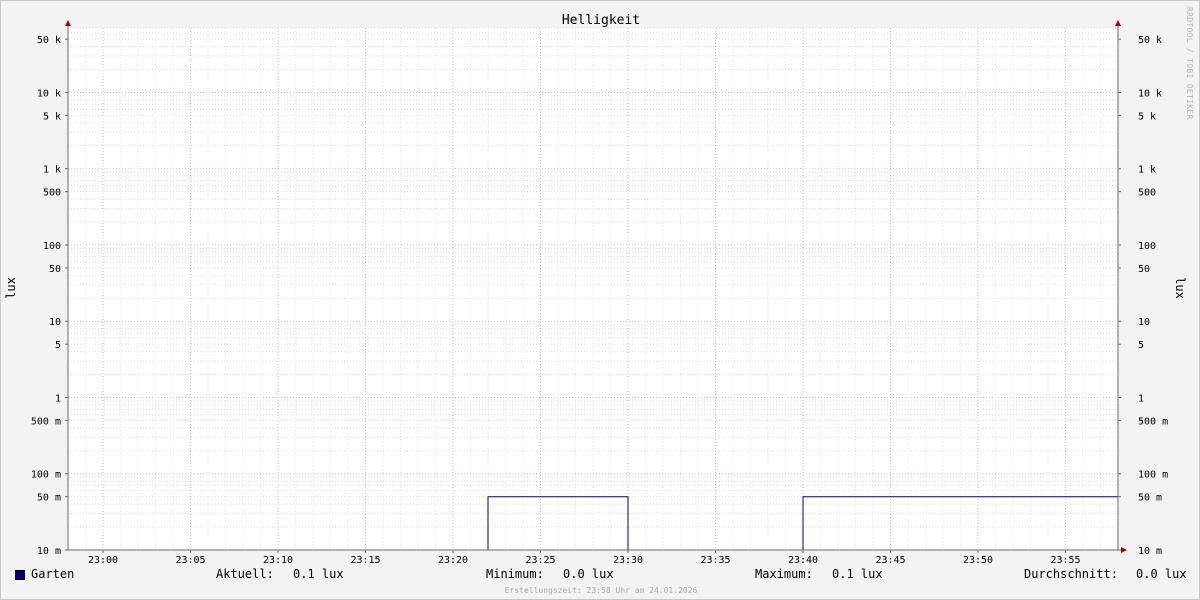 The height and width of the screenshot is (600, 1200). Describe the element at coordinates (1124, 550) in the screenshot. I see `x-axis-arrow` at that location.